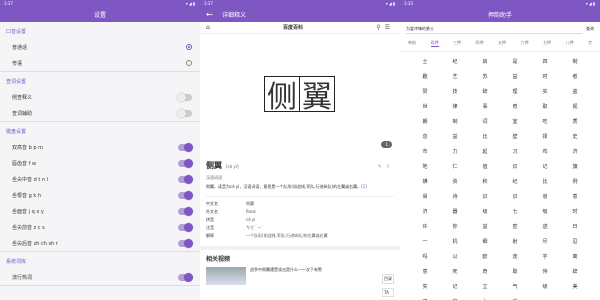  What do you see at coordinates (575, 211) in the screenshot?
I see `rhyme-char: 时` at bounding box center [575, 211].